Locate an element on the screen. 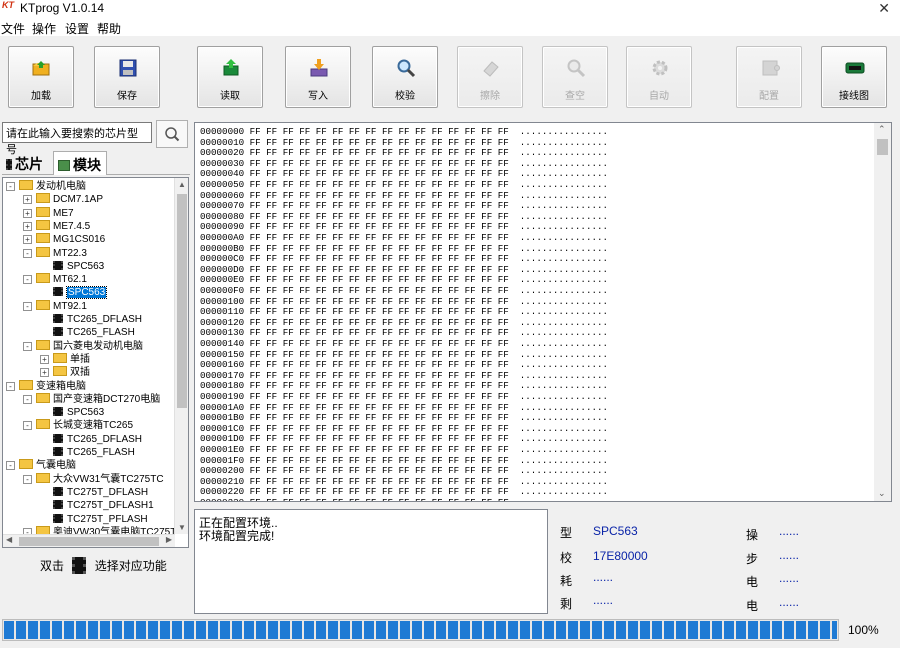  scroll-up-icon: ▲ is located at coordinates (182, 184).